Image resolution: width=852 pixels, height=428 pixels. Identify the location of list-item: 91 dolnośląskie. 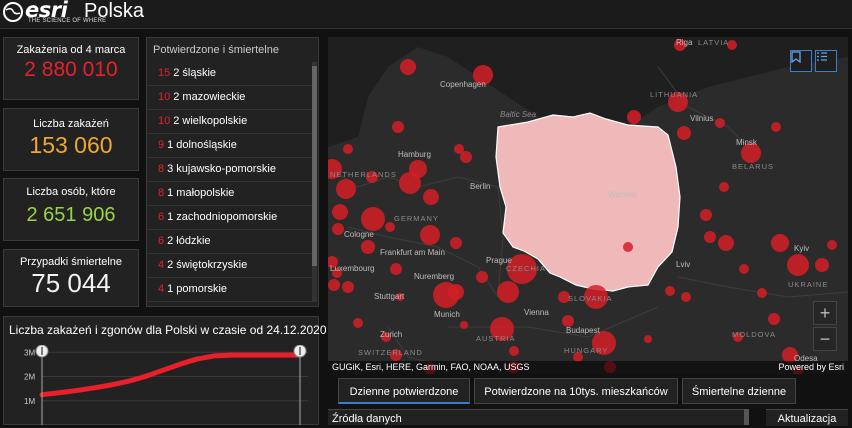
(230, 146).